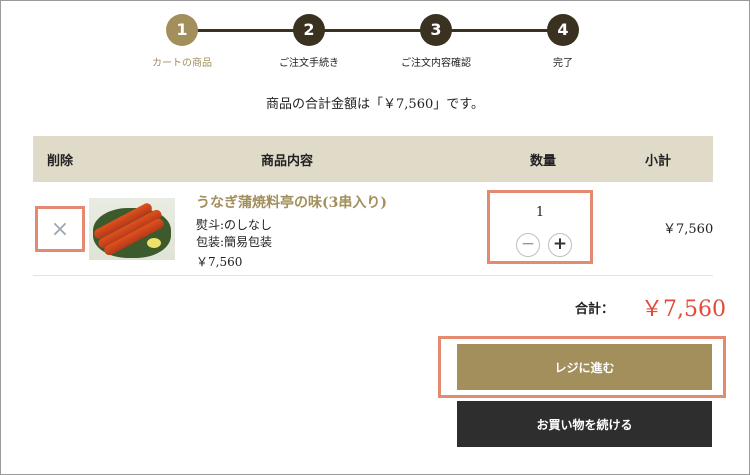 The height and width of the screenshot is (475, 750). What do you see at coordinates (658, 161) in the screenshot?
I see `header-subtotal: 小計` at bounding box center [658, 161].